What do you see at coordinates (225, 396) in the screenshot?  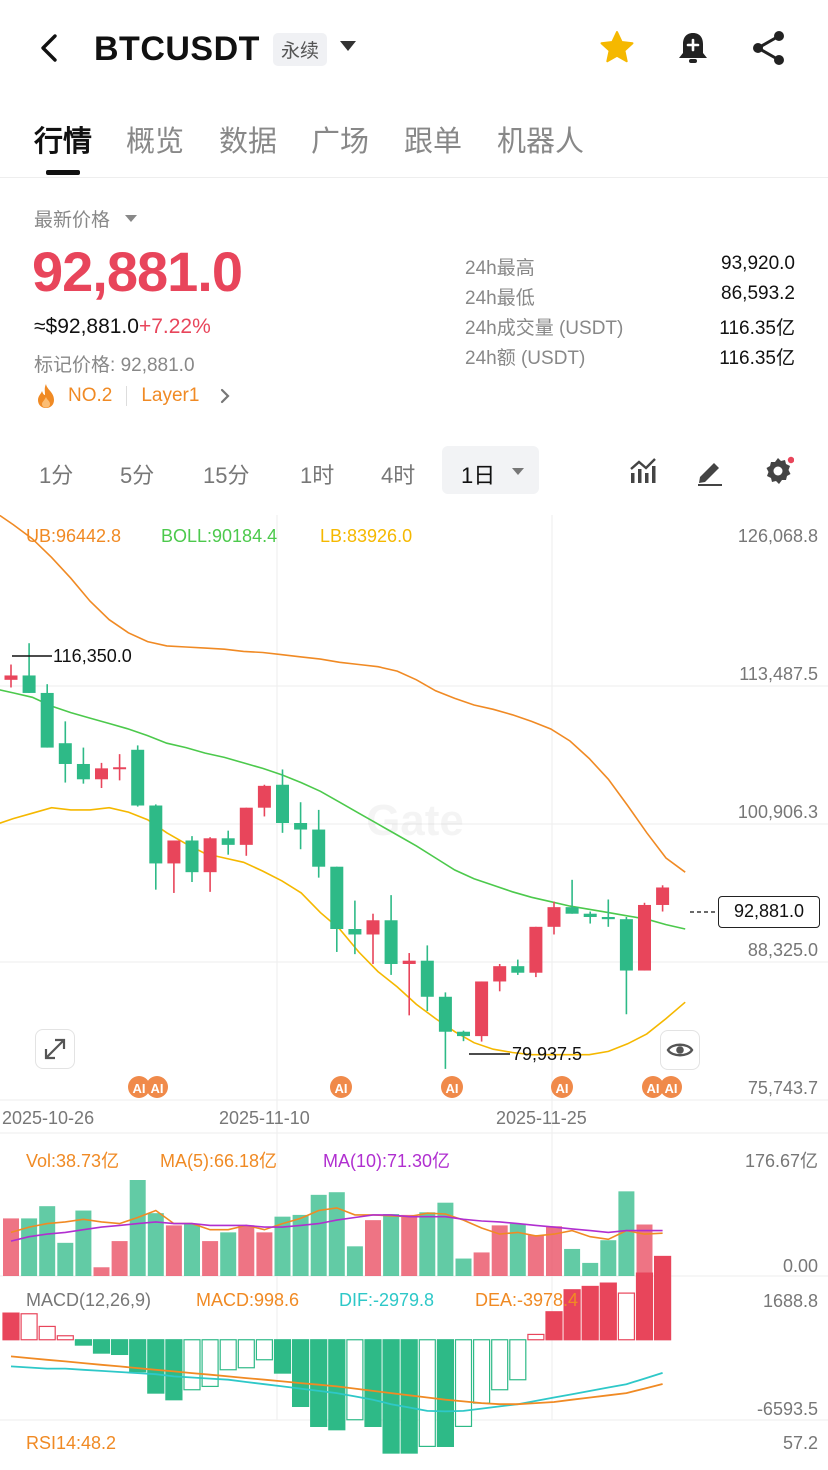 I see `chevron-right-icon` at bounding box center [225, 396].